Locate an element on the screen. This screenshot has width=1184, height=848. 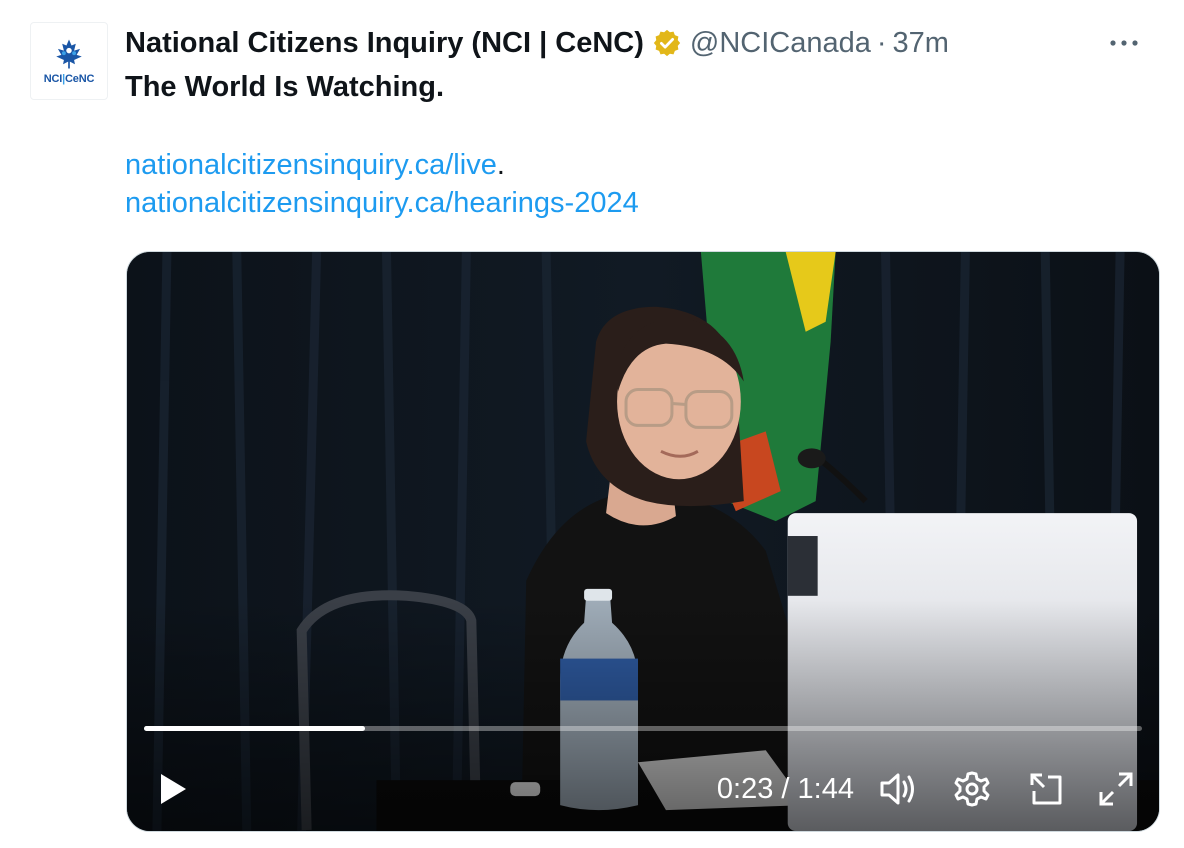
play-button is located at coordinates (173, 789).